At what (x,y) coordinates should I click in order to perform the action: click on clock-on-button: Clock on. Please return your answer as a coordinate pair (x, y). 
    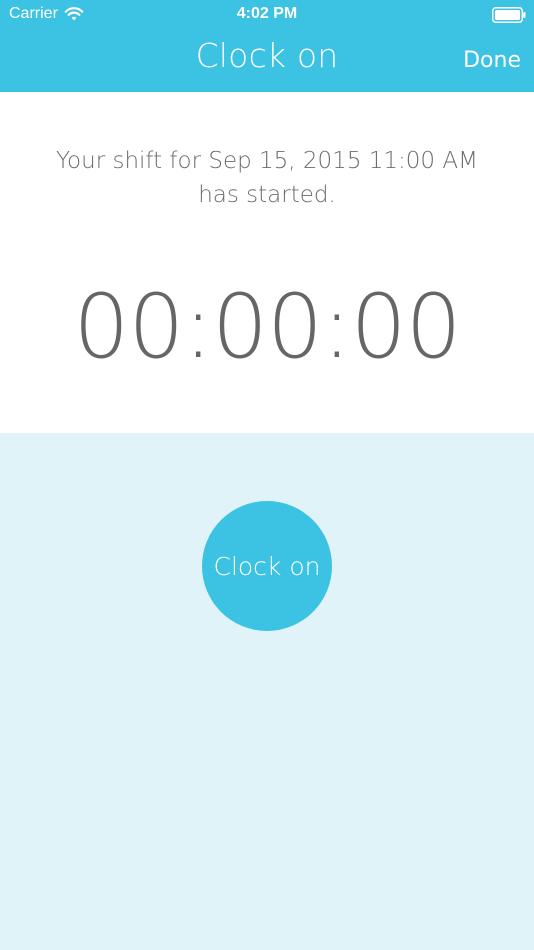
    Looking at the image, I should click on (267, 566).